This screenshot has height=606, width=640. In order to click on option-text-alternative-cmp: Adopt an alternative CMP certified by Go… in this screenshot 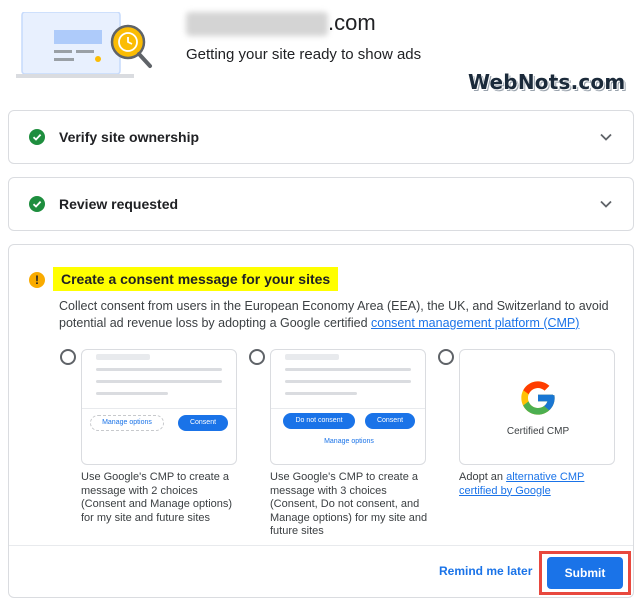, I will do `click(539, 484)`.